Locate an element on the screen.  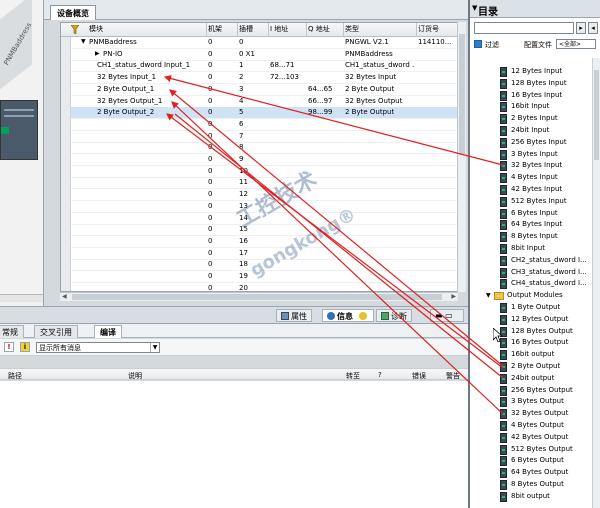
table-row: 0 10 is located at coordinates (259, 171).